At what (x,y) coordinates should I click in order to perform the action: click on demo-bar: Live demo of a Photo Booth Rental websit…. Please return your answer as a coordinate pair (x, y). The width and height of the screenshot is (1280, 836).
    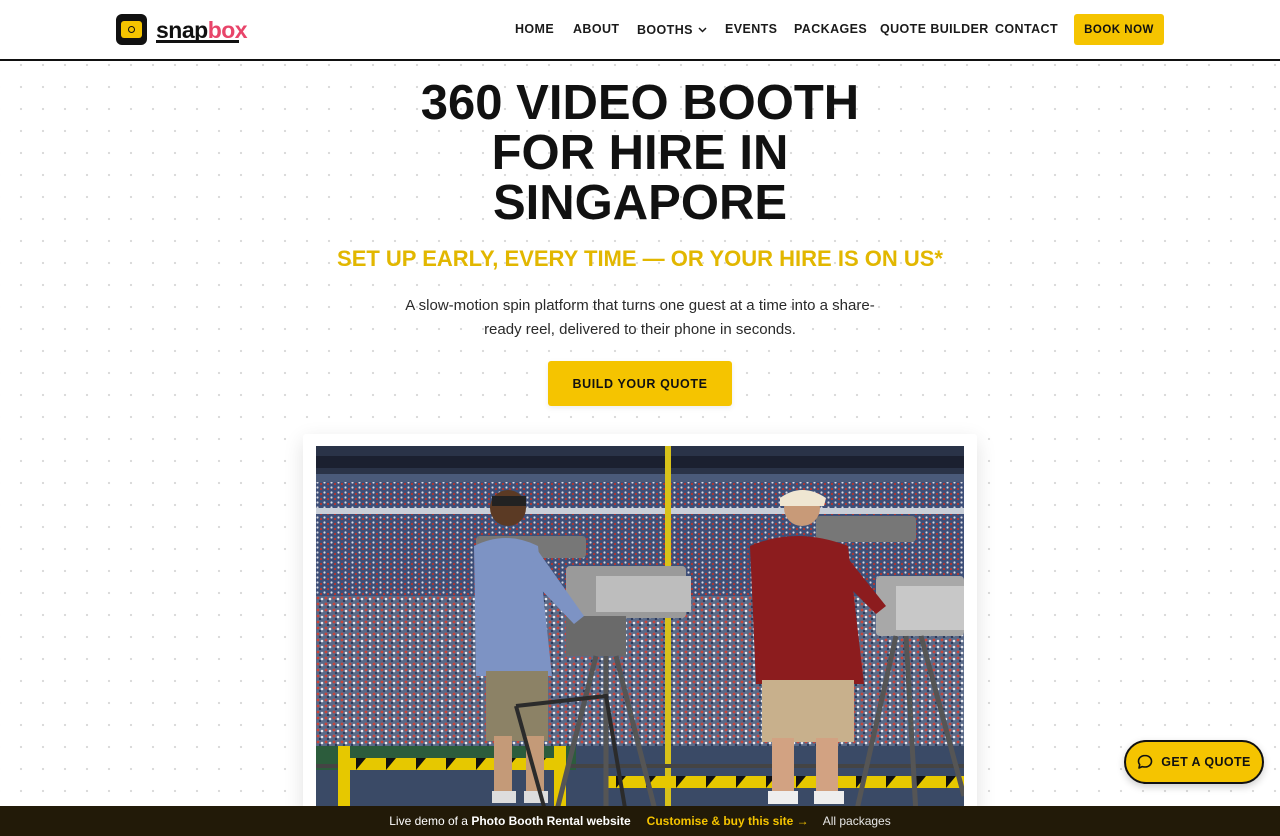
    Looking at the image, I should click on (640, 821).